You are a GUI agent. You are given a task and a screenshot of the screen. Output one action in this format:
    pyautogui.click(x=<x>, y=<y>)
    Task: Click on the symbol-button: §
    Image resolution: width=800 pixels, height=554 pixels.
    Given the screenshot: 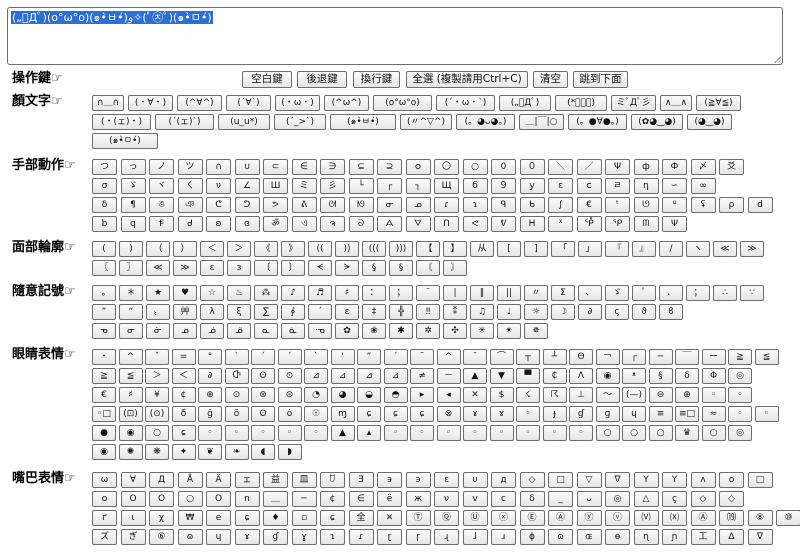 What is the action you would take?
    pyautogui.click(x=401, y=268)
    